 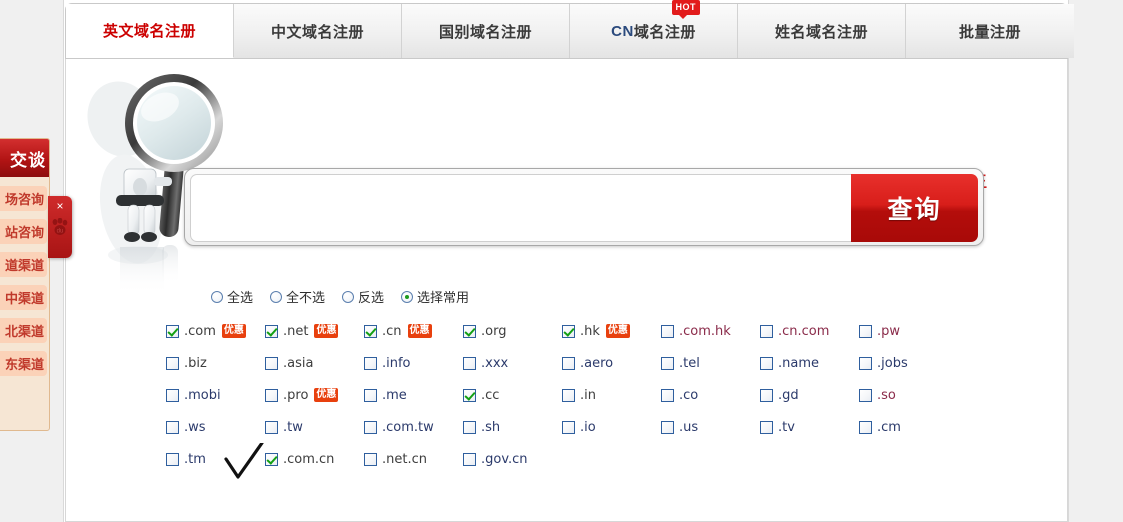 I want to click on tld-option-18: .me, so click(x=413, y=395).